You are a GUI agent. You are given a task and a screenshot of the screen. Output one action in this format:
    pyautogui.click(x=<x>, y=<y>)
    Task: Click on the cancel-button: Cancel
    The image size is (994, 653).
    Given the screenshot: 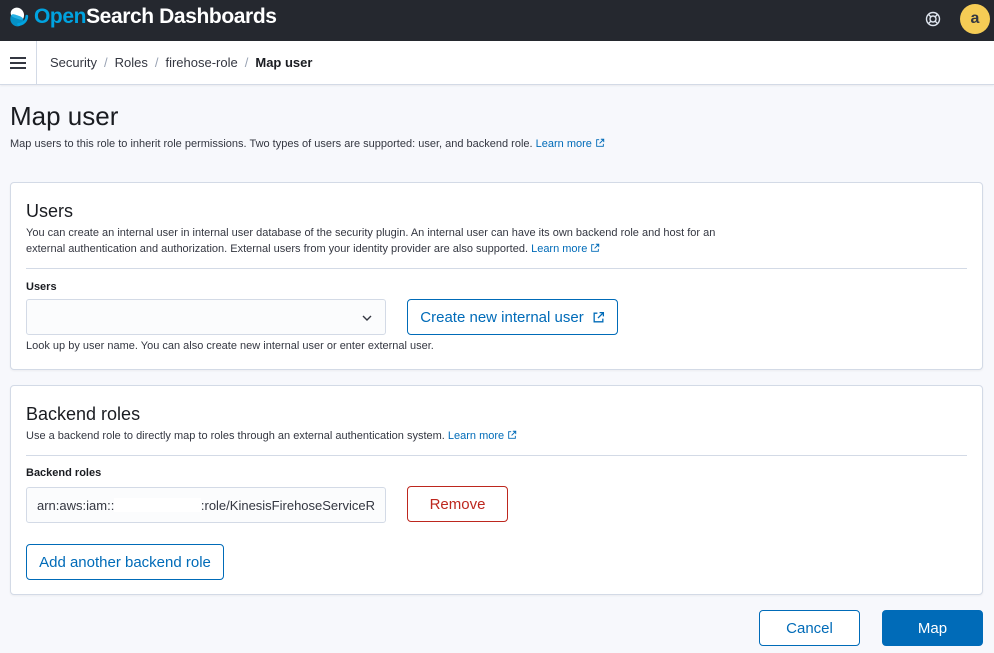 What is the action you would take?
    pyautogui.click(x=809, y=628)
    